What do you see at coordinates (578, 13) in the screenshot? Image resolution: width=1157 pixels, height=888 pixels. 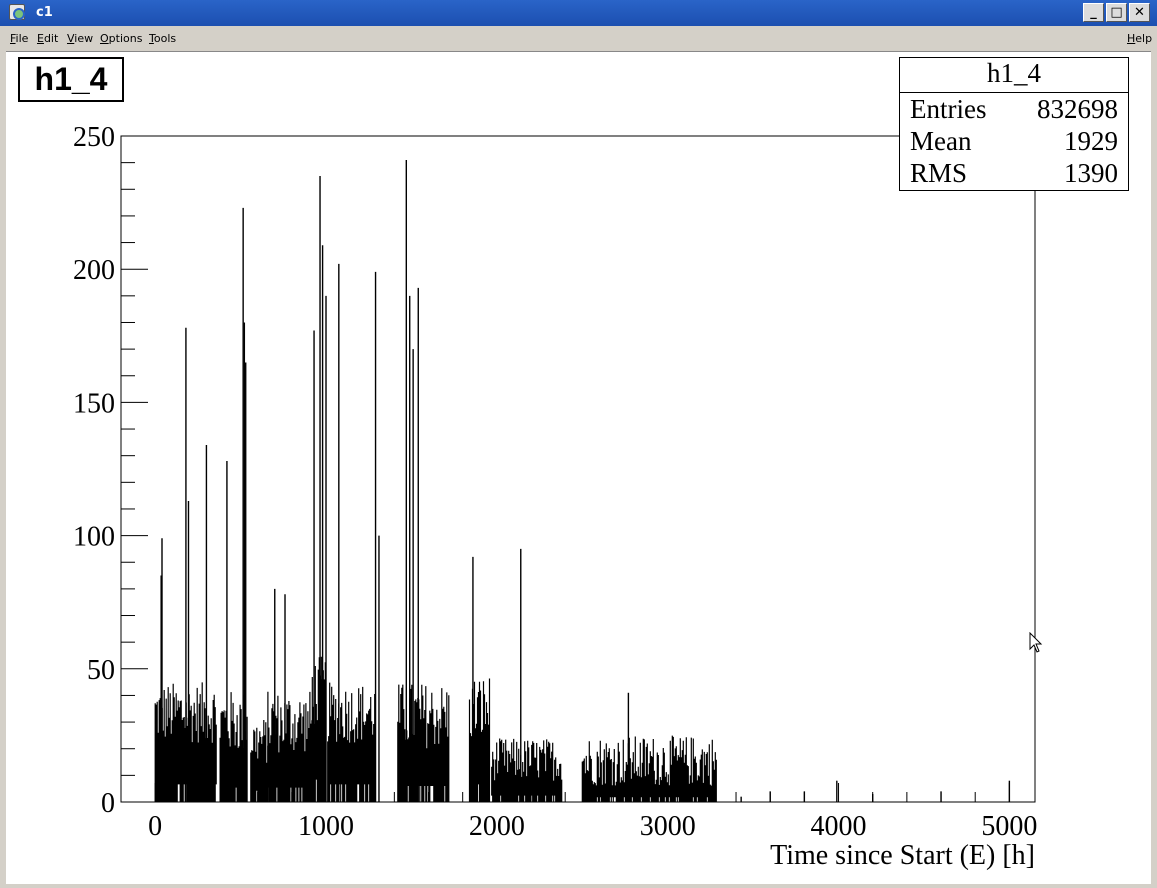 I see `window-titlebar: c1 _ □ ✕` at bounding box center [578, 13].